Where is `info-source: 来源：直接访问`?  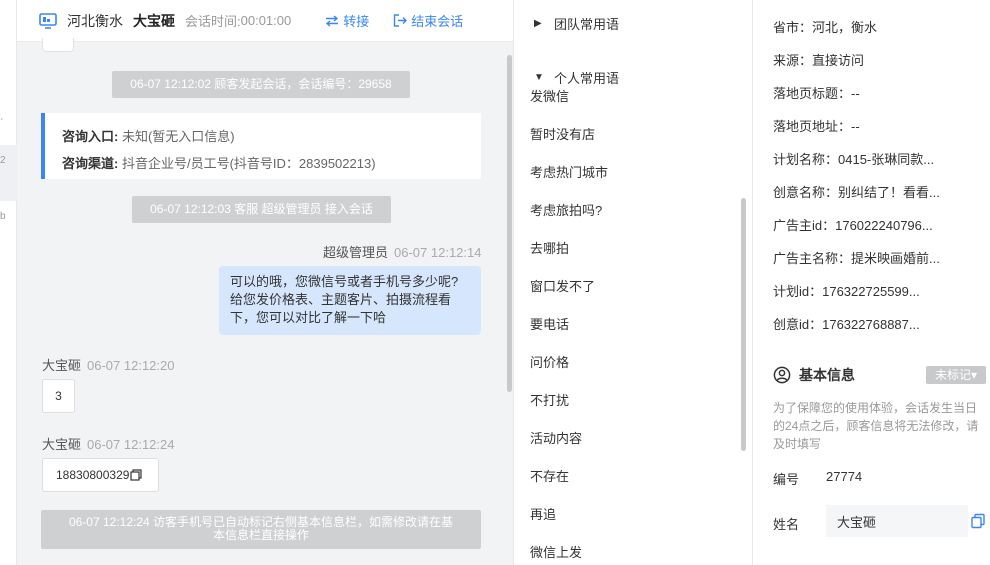 info-source: 来源：直接访问 is located at coordinates (819, 60).